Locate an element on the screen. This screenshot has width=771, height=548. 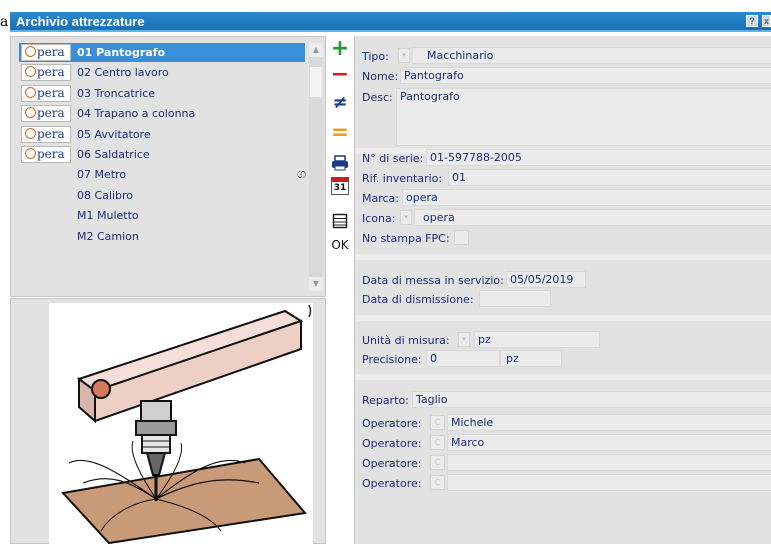
precisione-unit: pz is located at coordinates (531, 358).